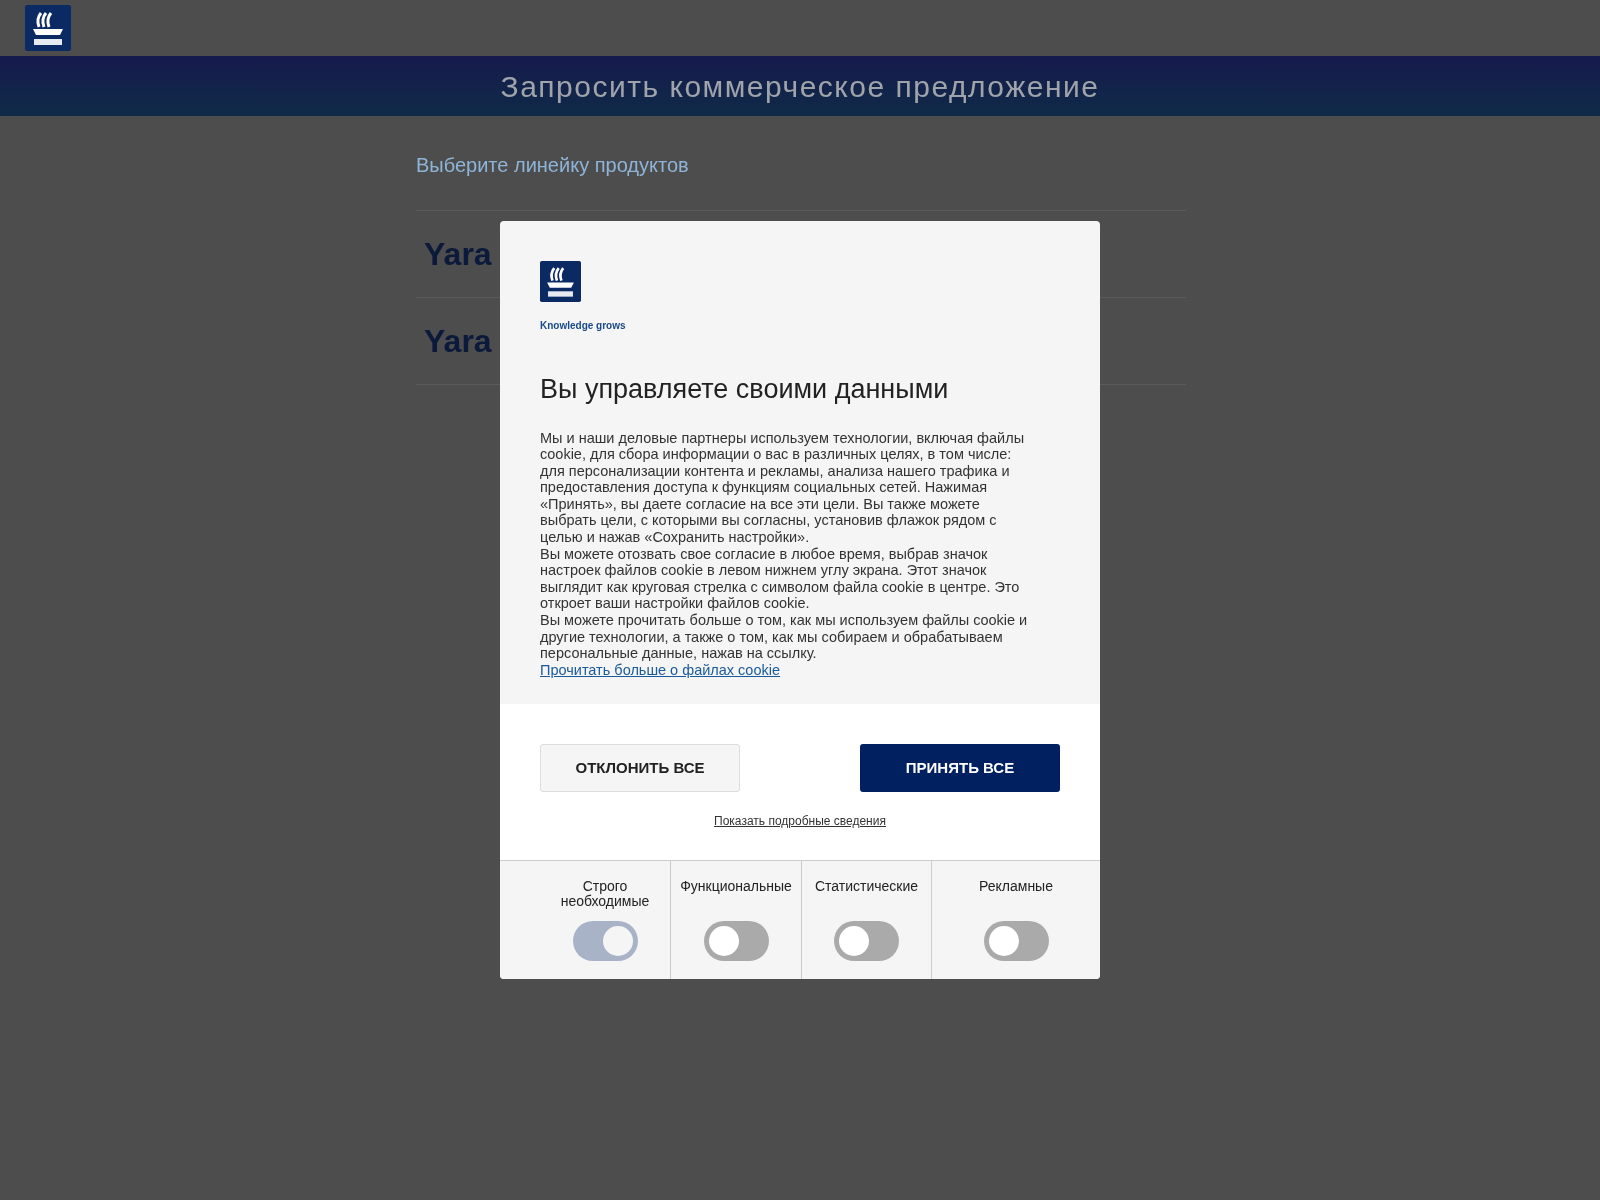  What do you see at coordinates (784, 645) in the screenshot?
I see `body-text: Вы можете прочитать больше о том, как мы используем файлы cookie и другие технологии, а также о том, как мы собираем и обрабатываем персональные данные, нажав на ссылку. Прочитать больше о файлах cookie` at bounding box center [784, 645].